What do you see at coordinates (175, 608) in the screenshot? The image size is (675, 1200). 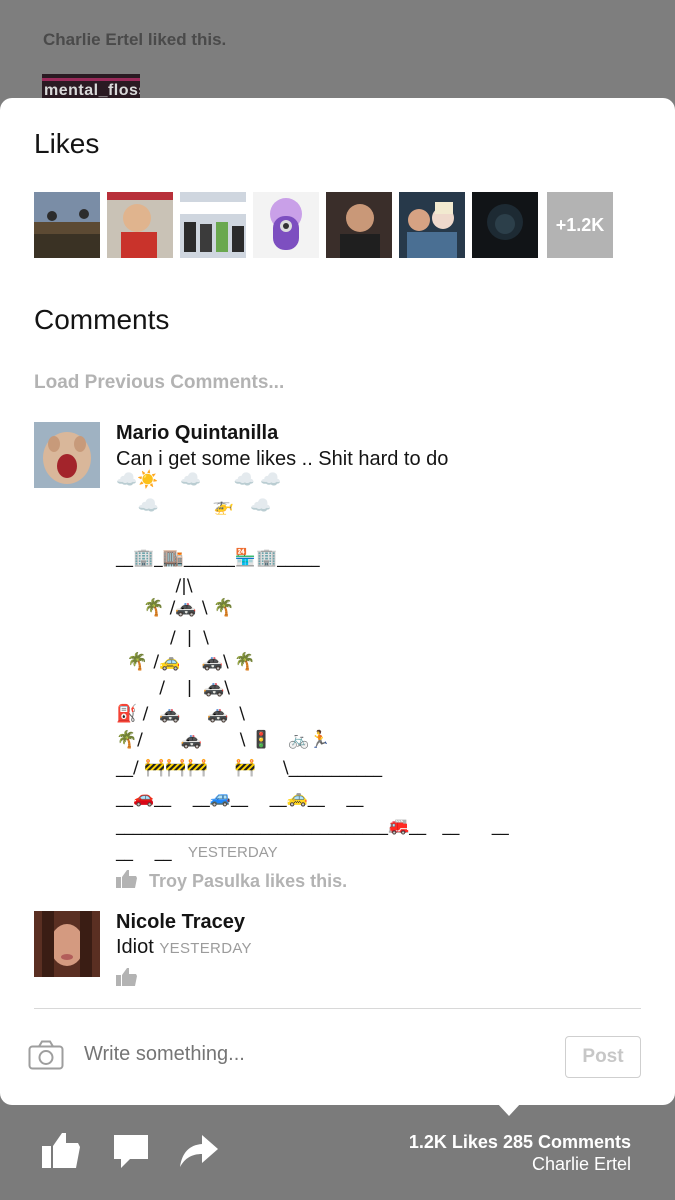 I see `emoji-art-line: 🌴 /🚓 \ 🌴` at bounding box center [175, 608].